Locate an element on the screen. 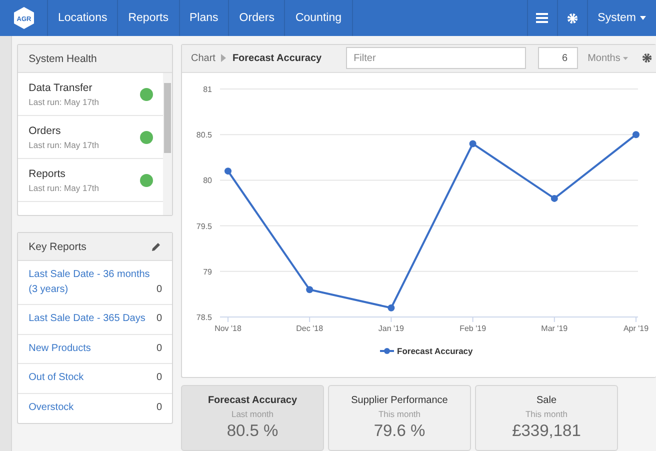 This screenshot has width=656, height=451. kpi-value: £339,181 is located at coordinates (546, 431).